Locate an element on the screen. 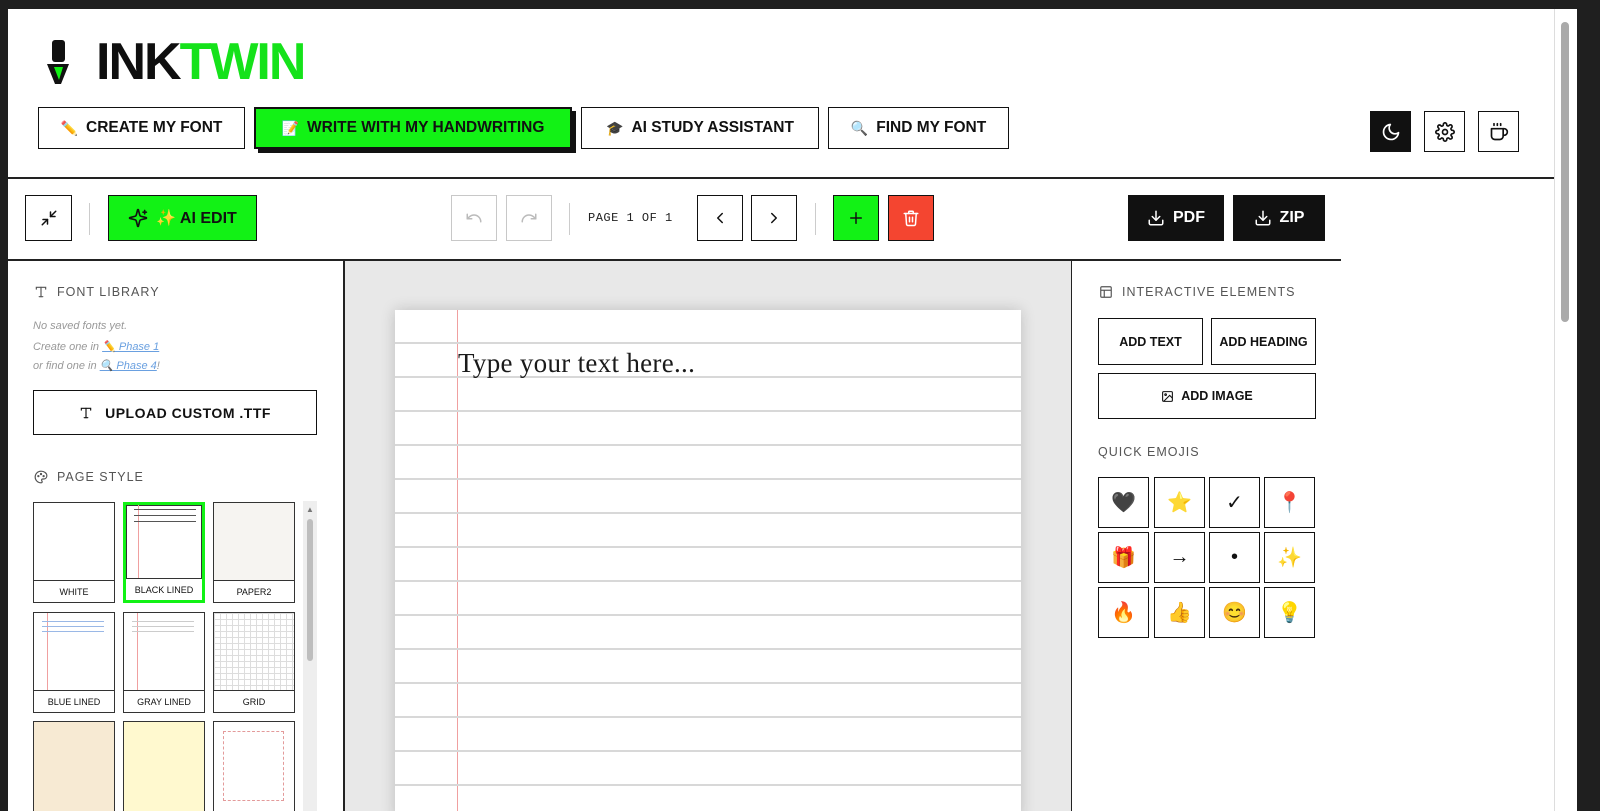 The height and width of the screenshot is (811, 1600). nav-ai-study-assistant: 🎓 AI STUDY ASSISTANT is located at coordinates (700, 128).